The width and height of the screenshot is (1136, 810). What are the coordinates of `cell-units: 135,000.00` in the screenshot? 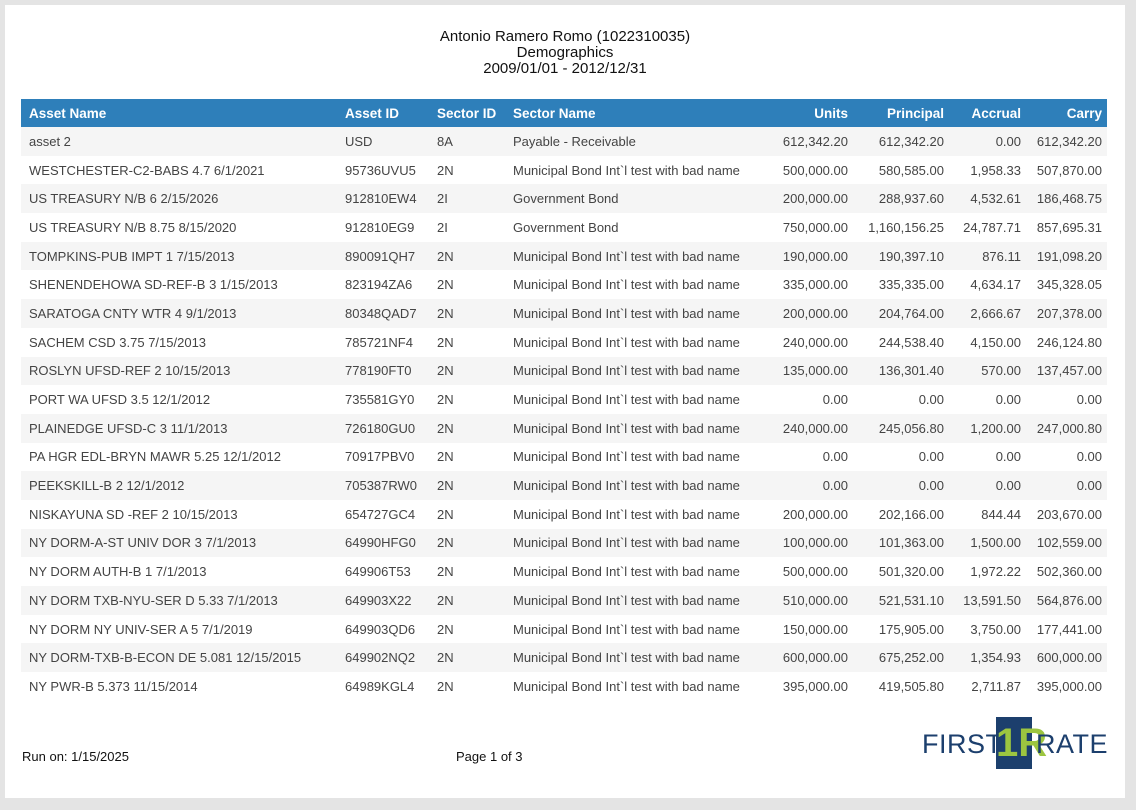 It's located at (809, 371).